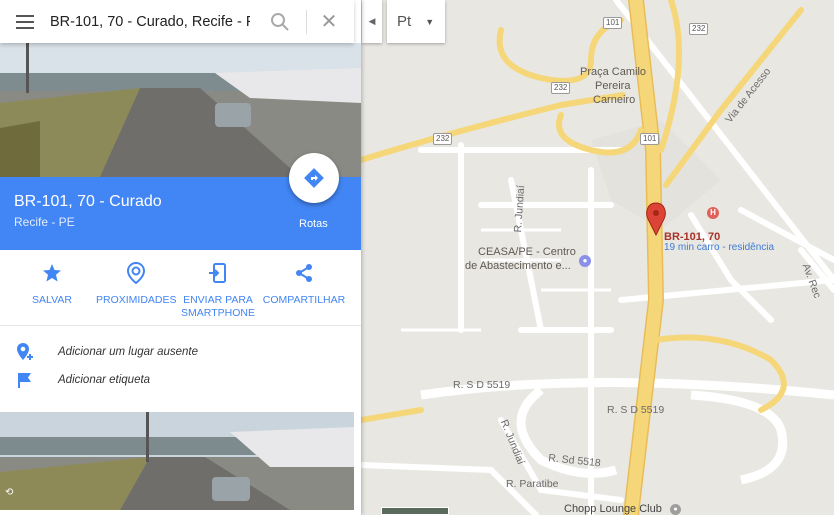  What do you see at coordinates (52, 284) in the screenshot?
I see `save-button: SALVAR` at bounding box center [52, 284].